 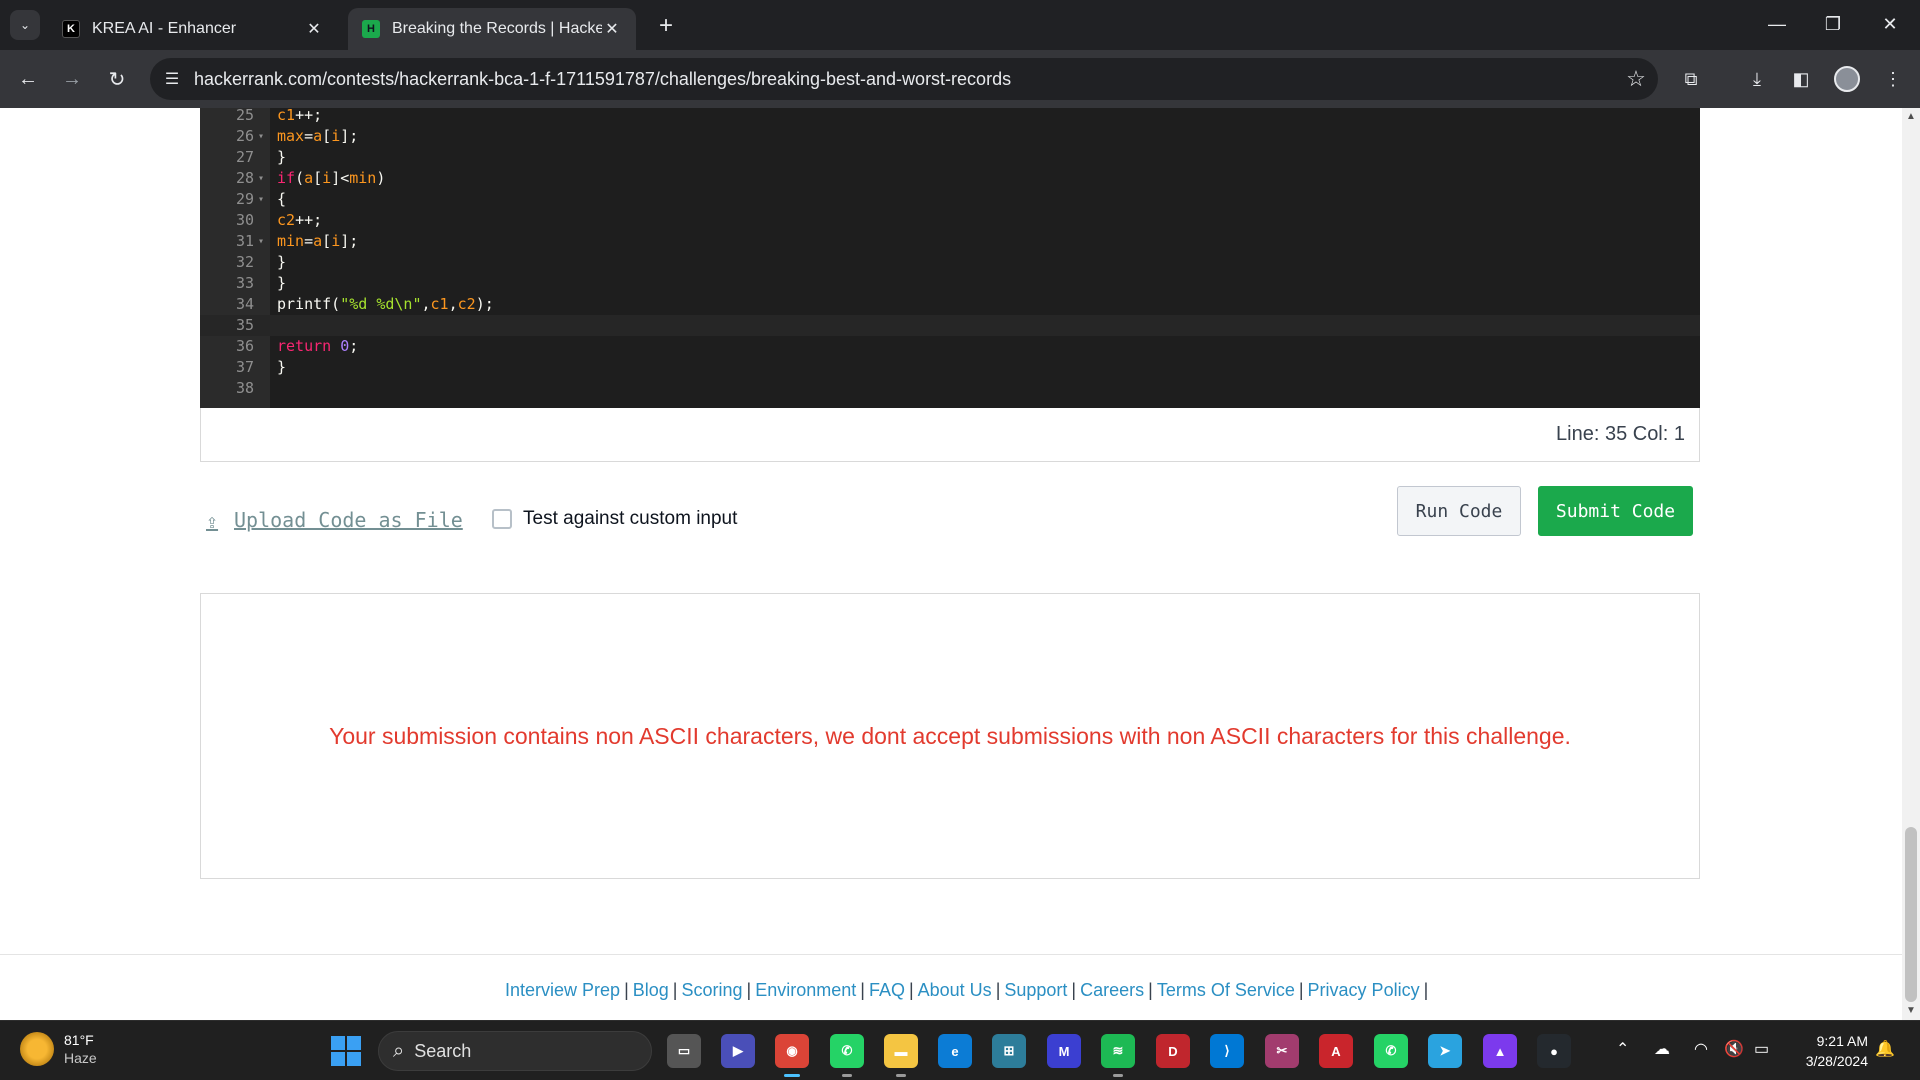 What do you see at coordinates (492, 29) in the screenshot?
I see `tab-hackerrank: H Breaking the Records | HackerRank ✕` at bounding box center [492, 29].